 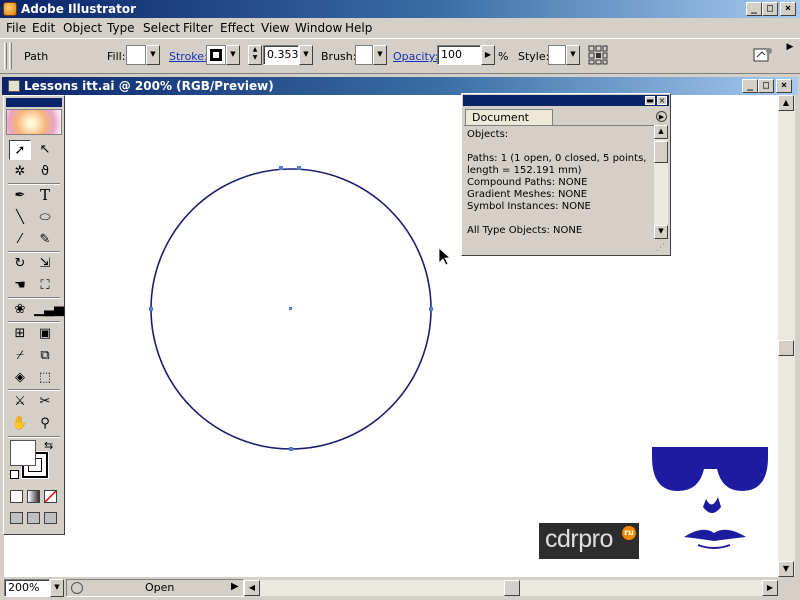 What do you see at coordinates (45, 286) in the screenshot?
I see `free-transform-tool-icon: ⛶` at bounding box center [45, 286].